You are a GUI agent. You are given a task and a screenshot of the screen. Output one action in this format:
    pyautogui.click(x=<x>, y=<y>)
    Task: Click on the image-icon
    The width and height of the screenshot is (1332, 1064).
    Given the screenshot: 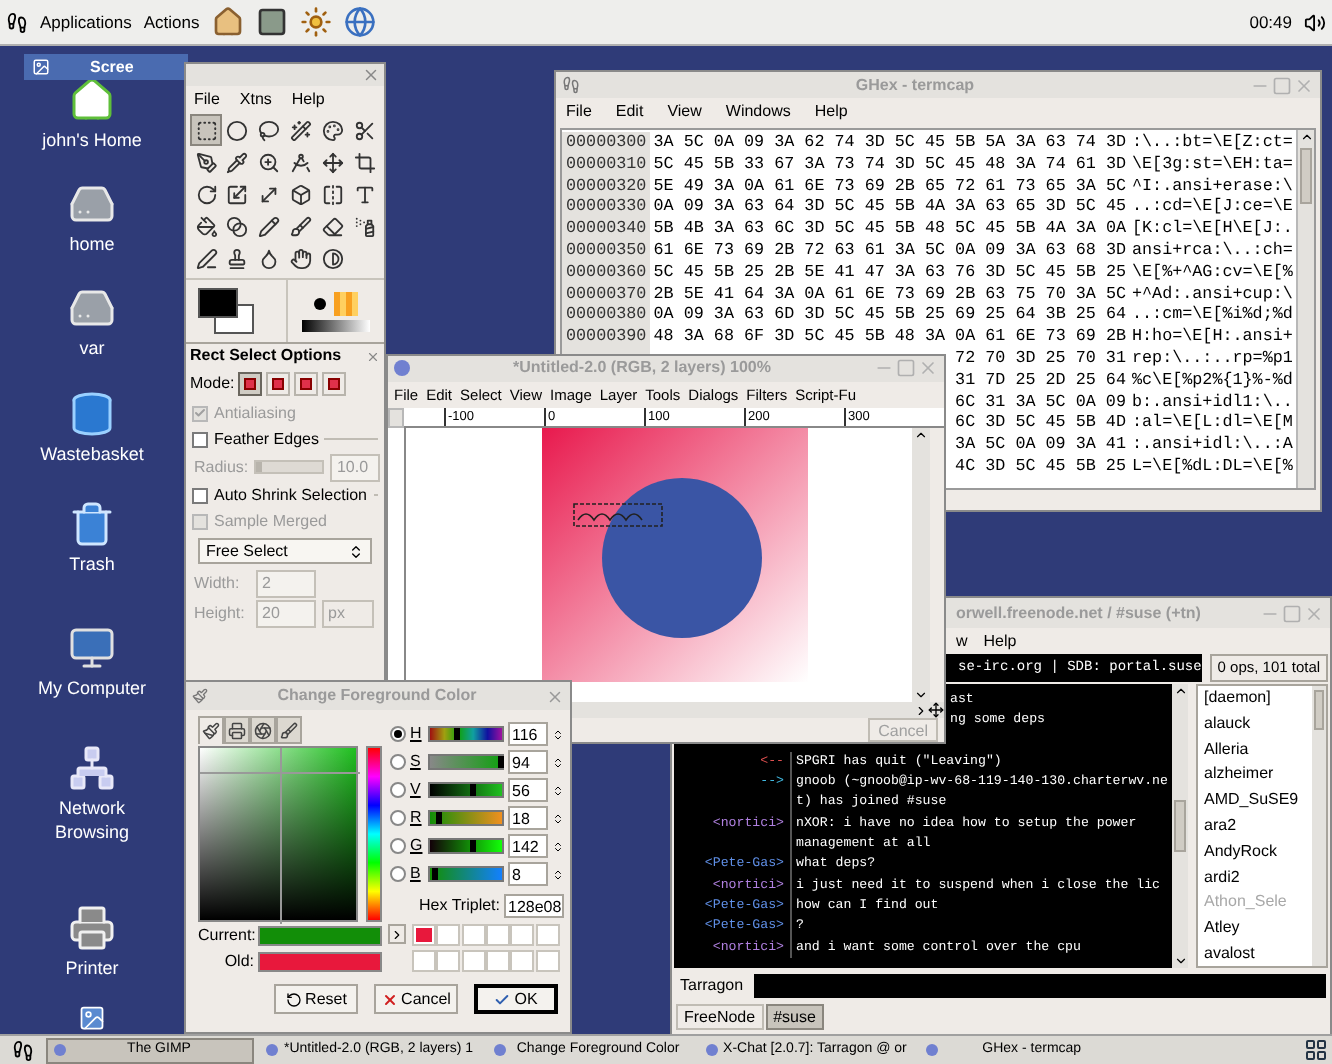 What is the action you would take?
    pyautogui.click(x=92, y=1018)
    